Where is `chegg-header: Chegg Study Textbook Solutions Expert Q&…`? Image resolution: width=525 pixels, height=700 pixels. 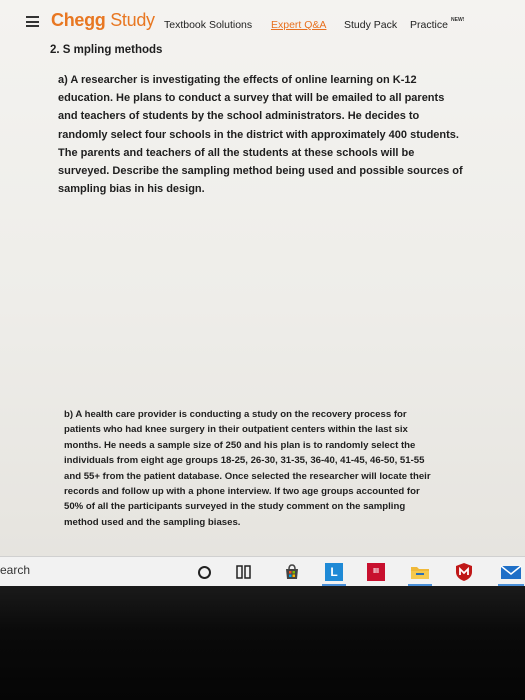 chegg-header: Chegg Study Textbook Solutions Expert Q&… is located at coordinates (262, 20).